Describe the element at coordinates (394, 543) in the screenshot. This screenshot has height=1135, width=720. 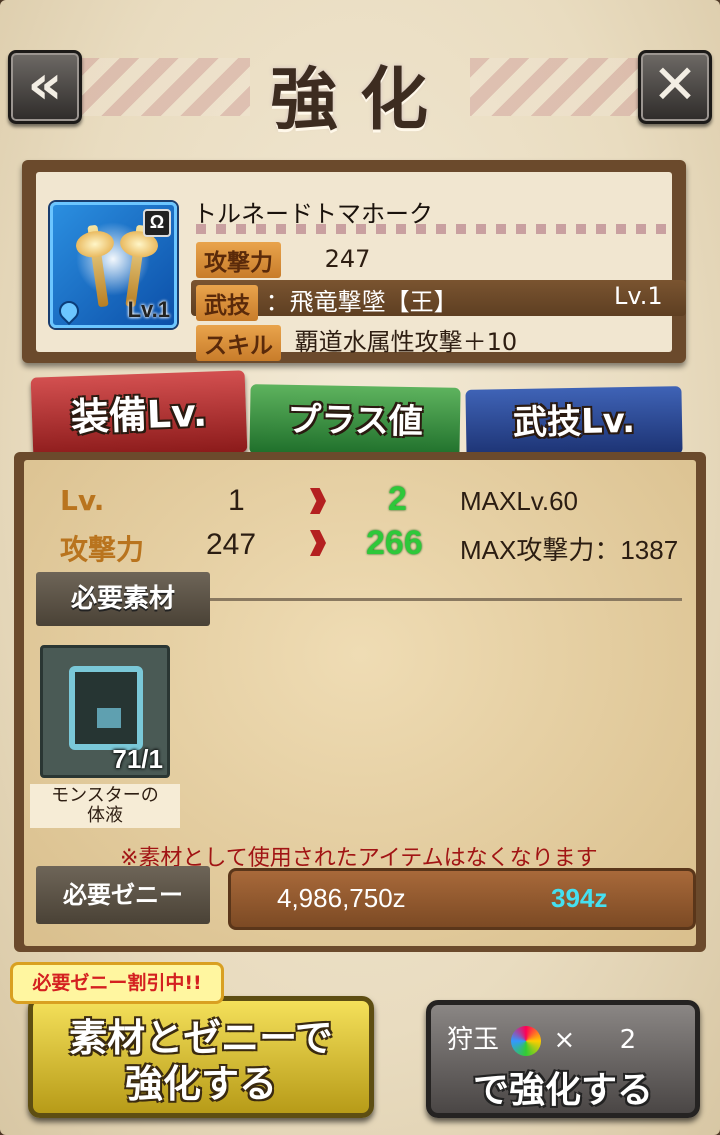
I see `attack-next: 266` at that location.